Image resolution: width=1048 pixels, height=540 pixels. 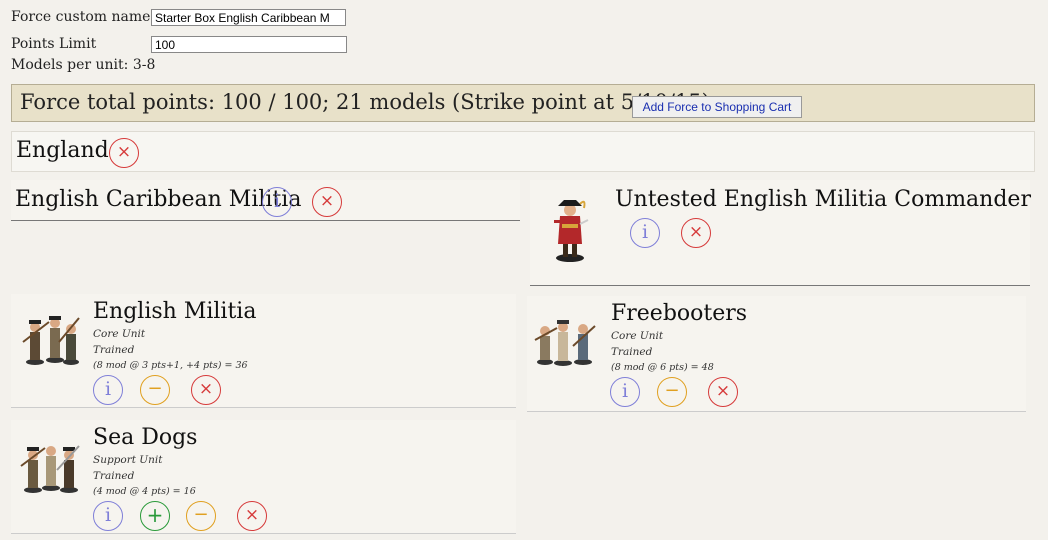 What do you see at coordinates (128, 460) in the screenshot?
I see `unit-role: Support Unit` at bounding box center [128, 460].